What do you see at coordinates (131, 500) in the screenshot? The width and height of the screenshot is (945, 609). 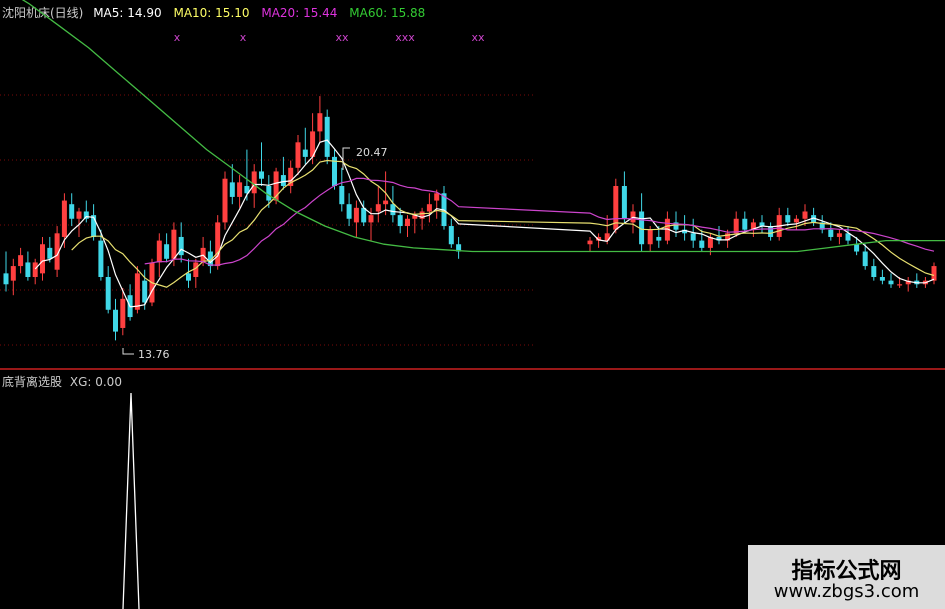 I see `xg-spike` at bounding box center [131, 500].